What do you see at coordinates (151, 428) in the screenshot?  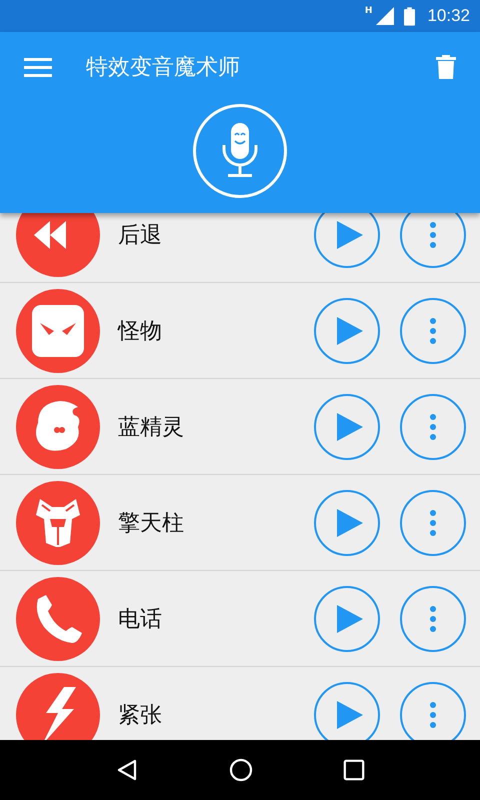 I see `effect-name: 蓝精灵` at bounding box center [151, 428].